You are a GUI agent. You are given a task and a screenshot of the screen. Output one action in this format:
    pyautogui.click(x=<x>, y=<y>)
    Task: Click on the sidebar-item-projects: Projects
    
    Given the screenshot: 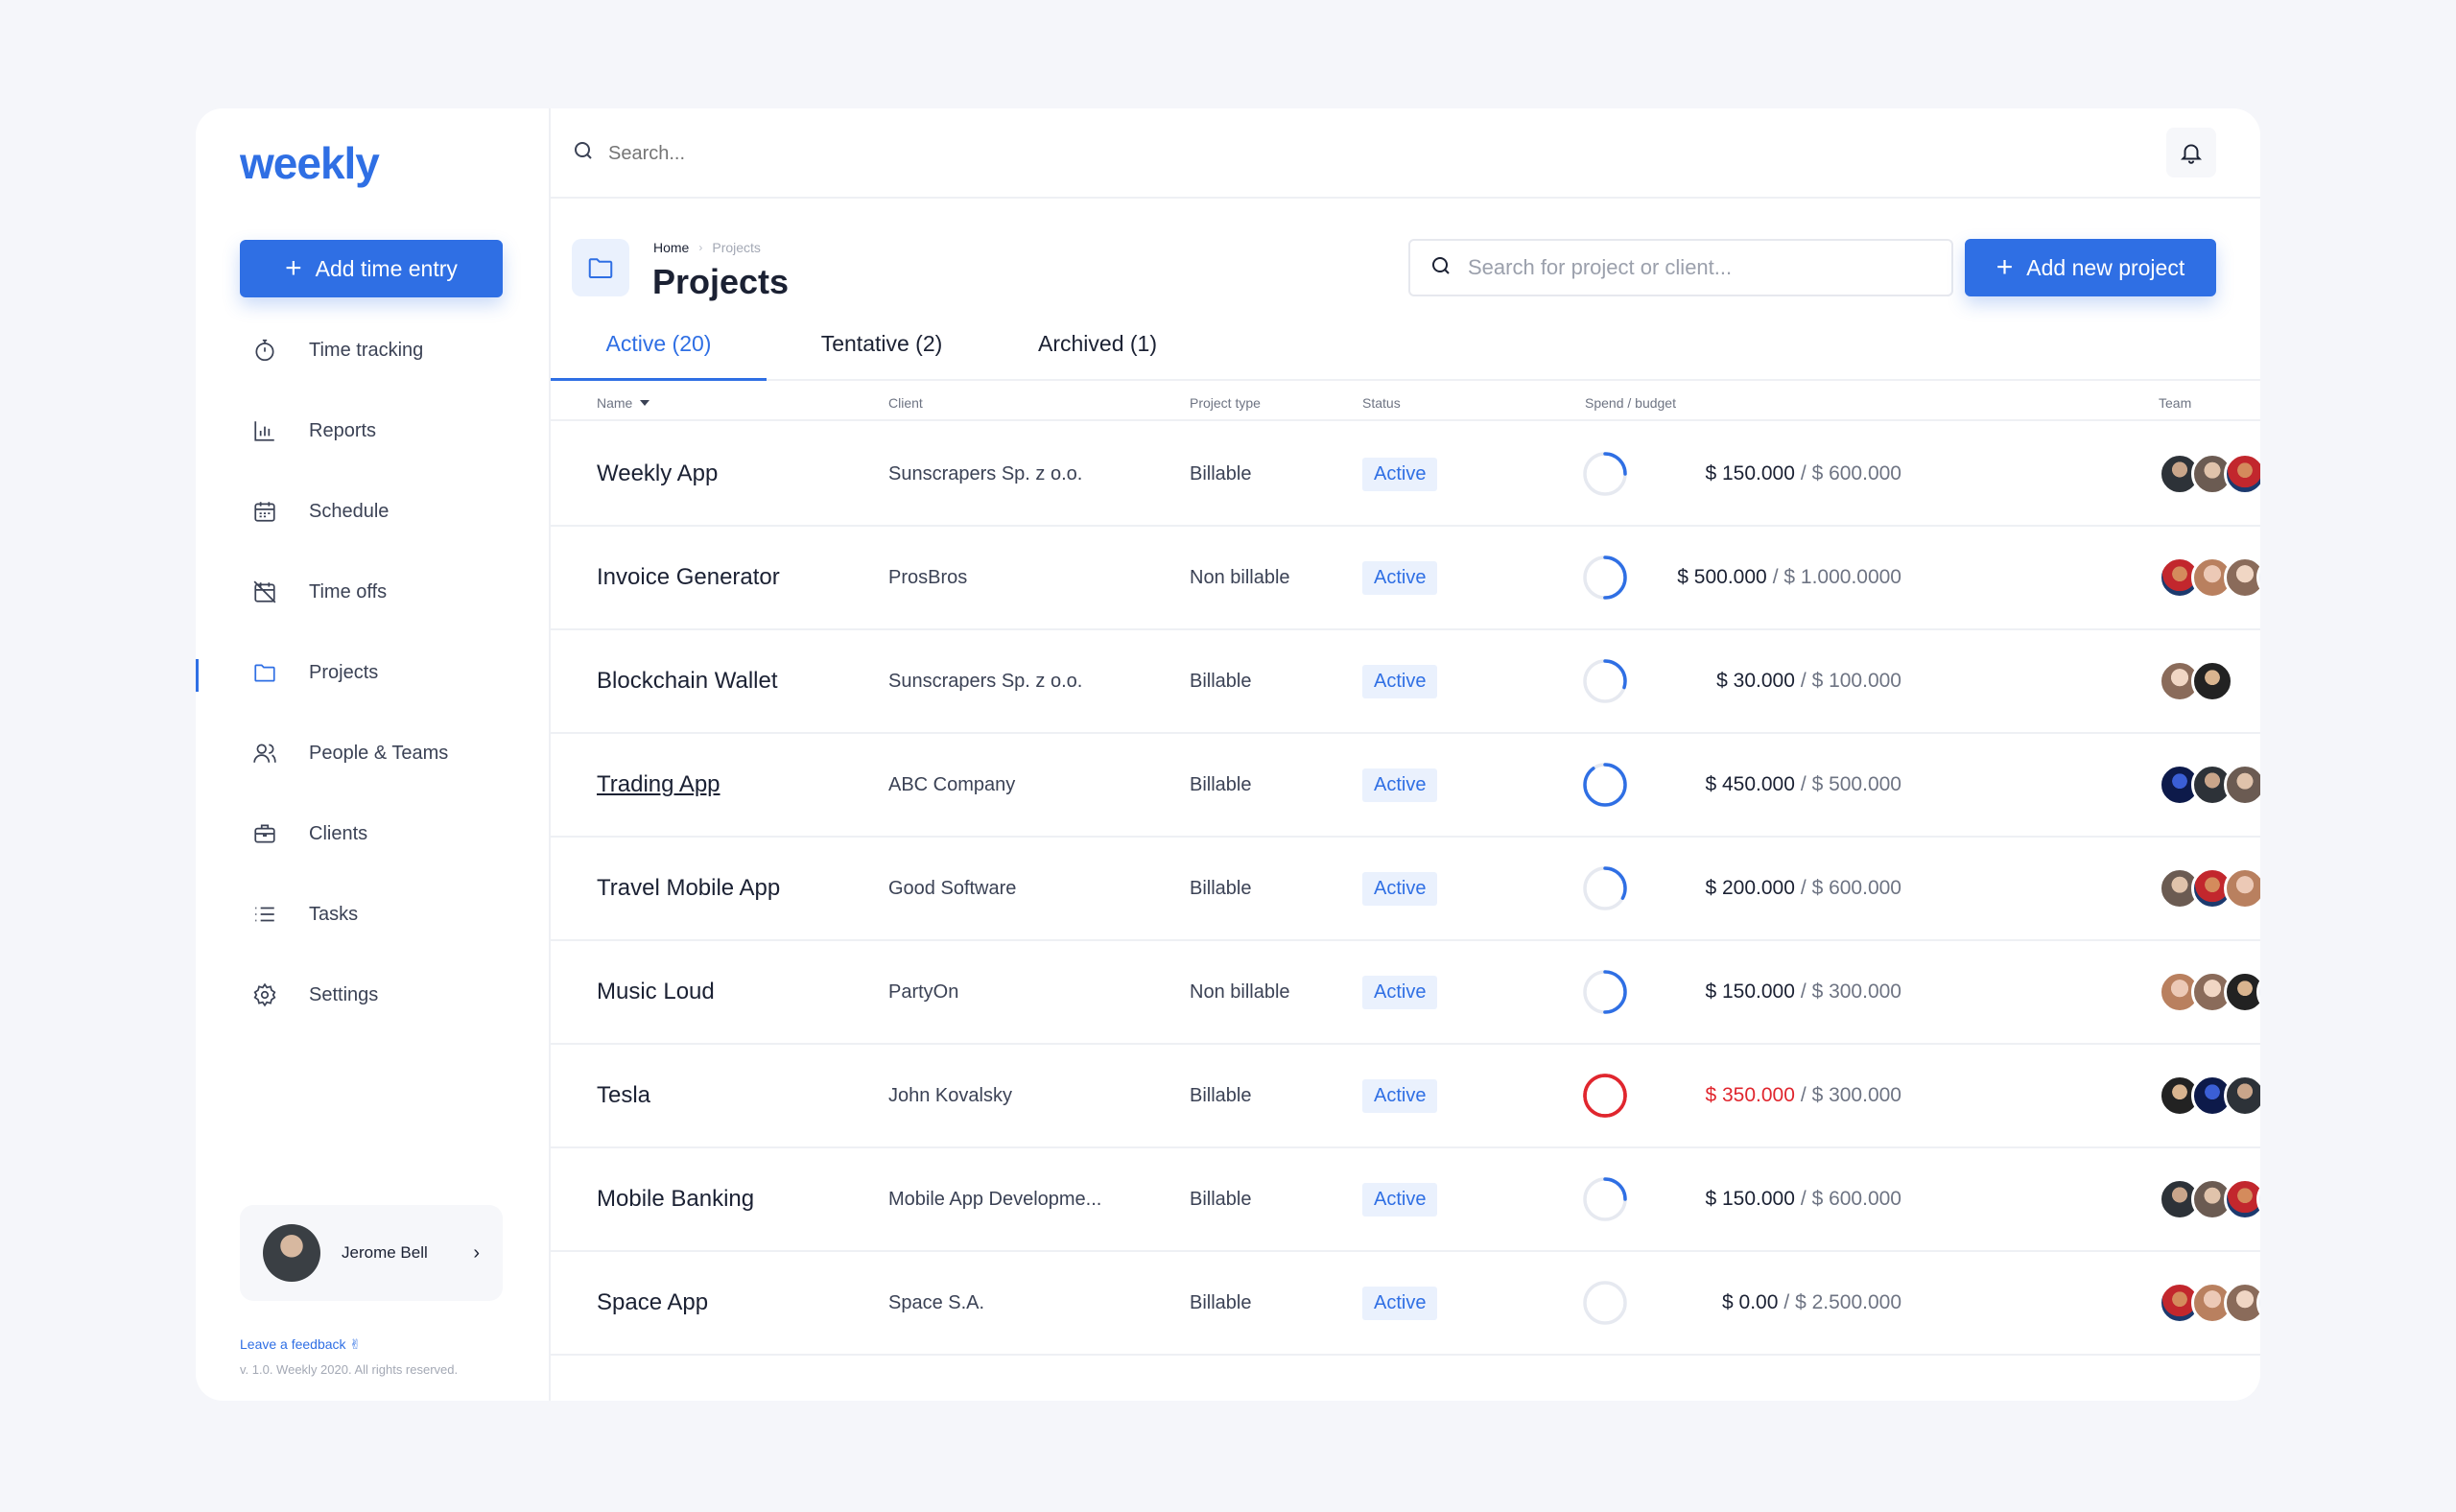 What is the action you would take?
    pyautogui.click(x=372, y=672)
    